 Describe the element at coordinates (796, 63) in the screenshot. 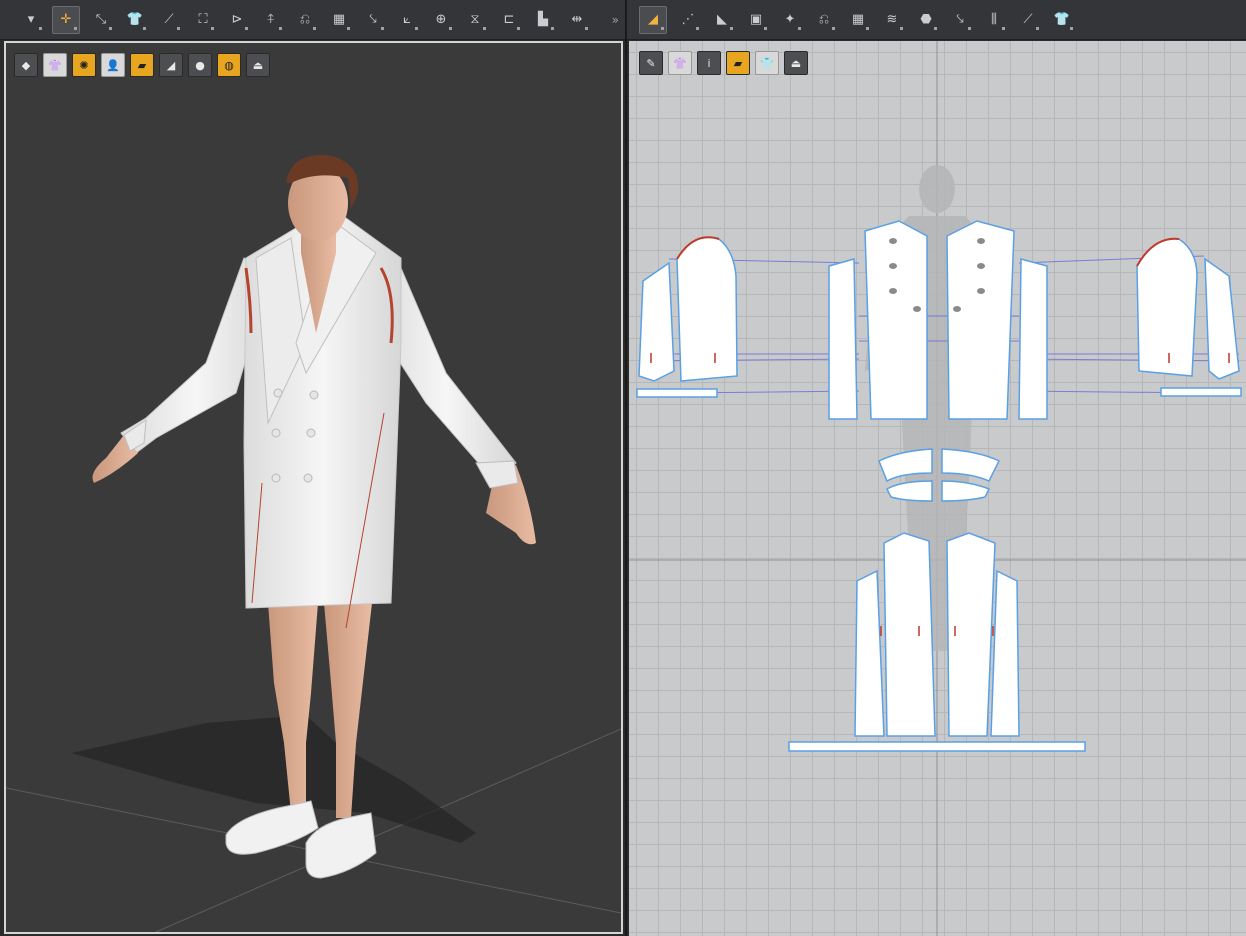

I see `export-2d-icon: ⏏` at that location.